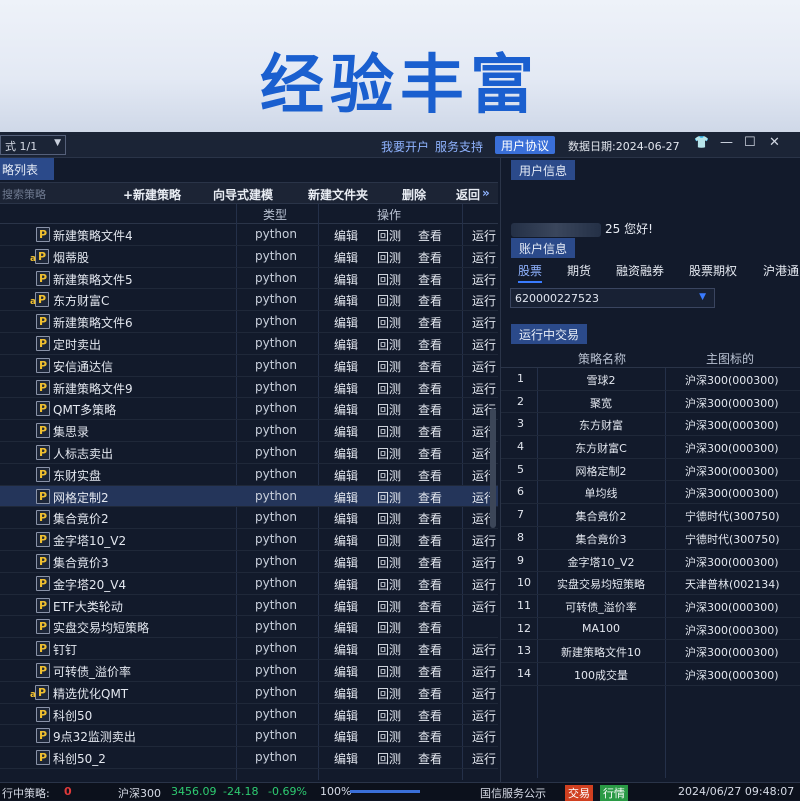 The width and height of the screenshot is (800, 801). I want to click on table-row: P 科创50 python 编辑 回测 查看 运行, so click(249, 715).